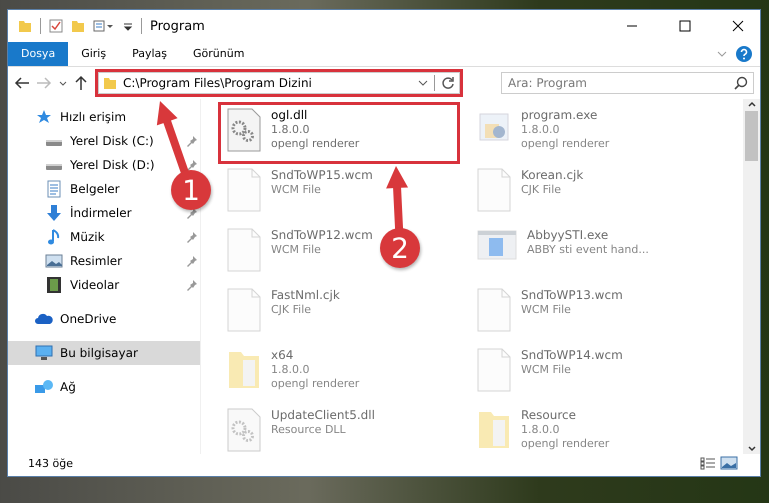 This screenshot has height=503, width=769. I want to click on file-item: SndToWP13.wcm WCM File, so click(550, 313).